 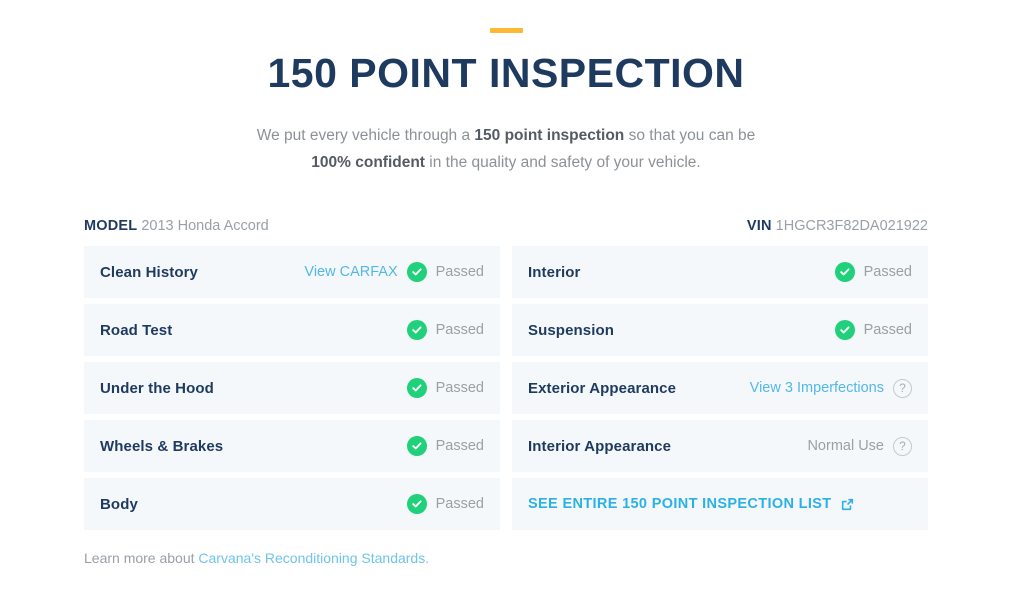 I want to click on vin-meta: VIN 1HGCR3F82DA021922, so click(x=837, y=226).